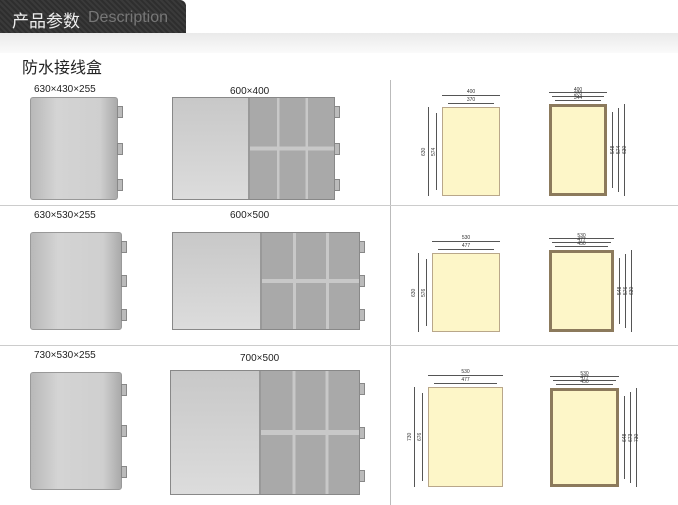 This screenshot has width=678, height=505. I want to click on dimension-inner-height: 576, so click(424, 292).